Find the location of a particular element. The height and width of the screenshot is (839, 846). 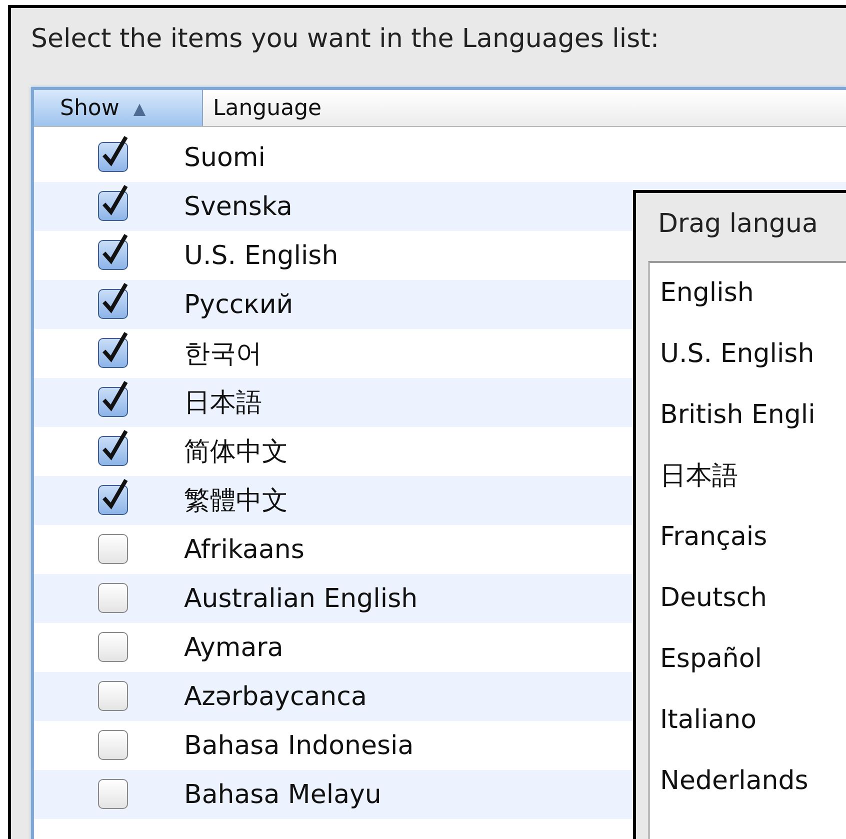

language-name: U.S. English is located at coordinates (261, 255).